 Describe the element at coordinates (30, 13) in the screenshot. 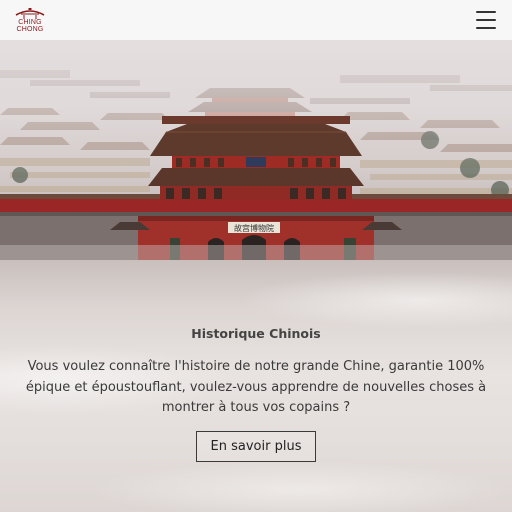

I see `pagoda-roof-icon` at that location.